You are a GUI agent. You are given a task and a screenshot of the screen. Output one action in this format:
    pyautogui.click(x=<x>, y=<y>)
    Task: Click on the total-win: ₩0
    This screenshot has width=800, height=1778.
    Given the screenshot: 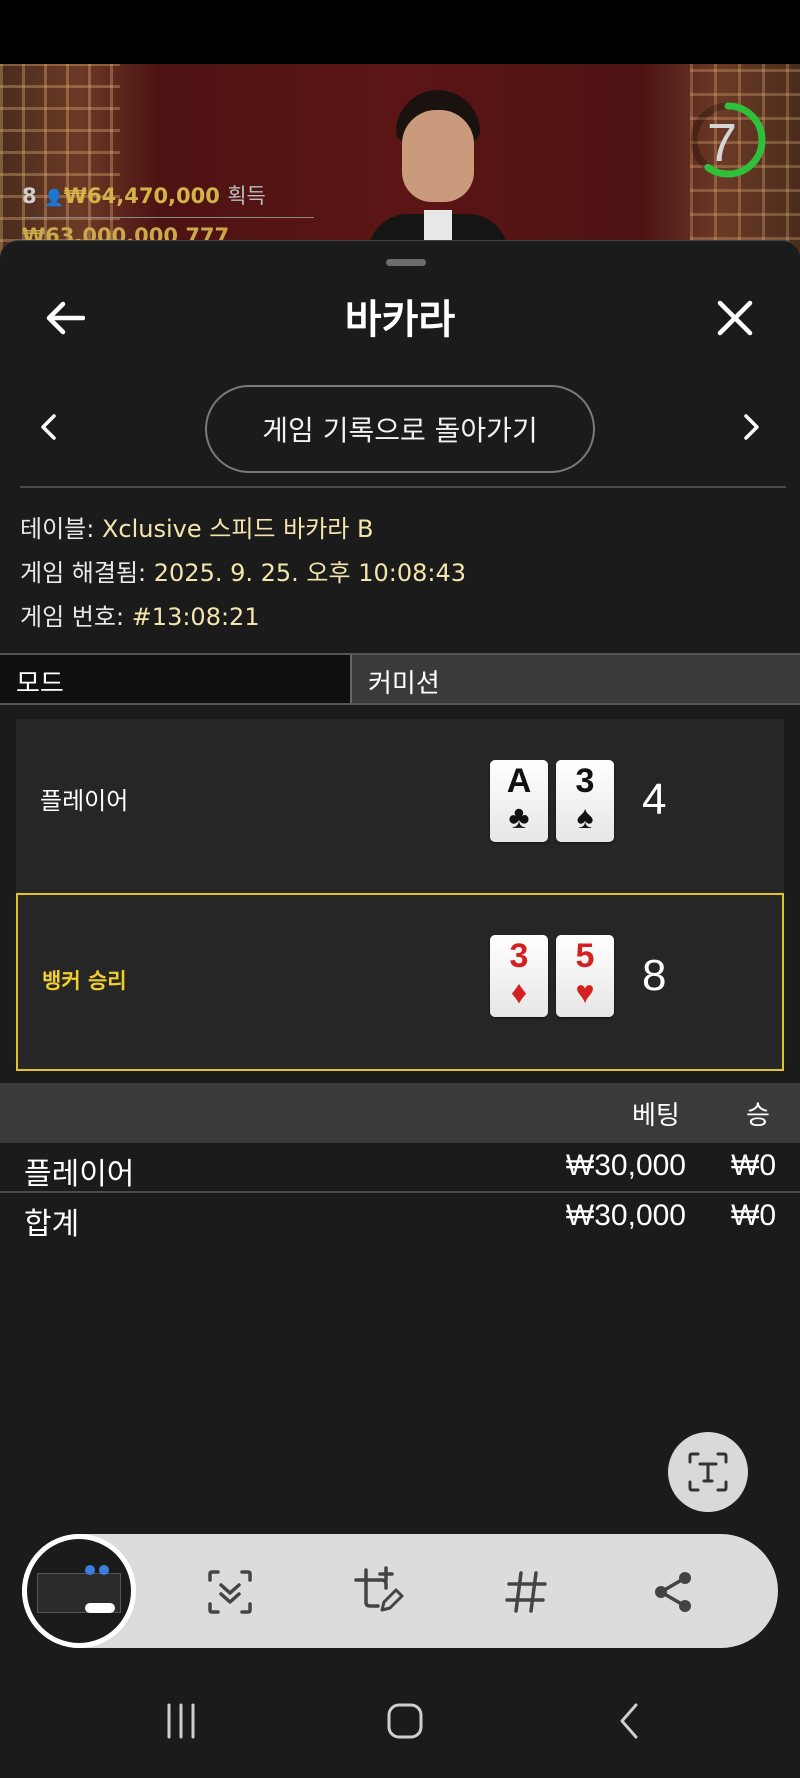 What is the action you would take?
    pyautogui.click(x=753, y=1215)
    